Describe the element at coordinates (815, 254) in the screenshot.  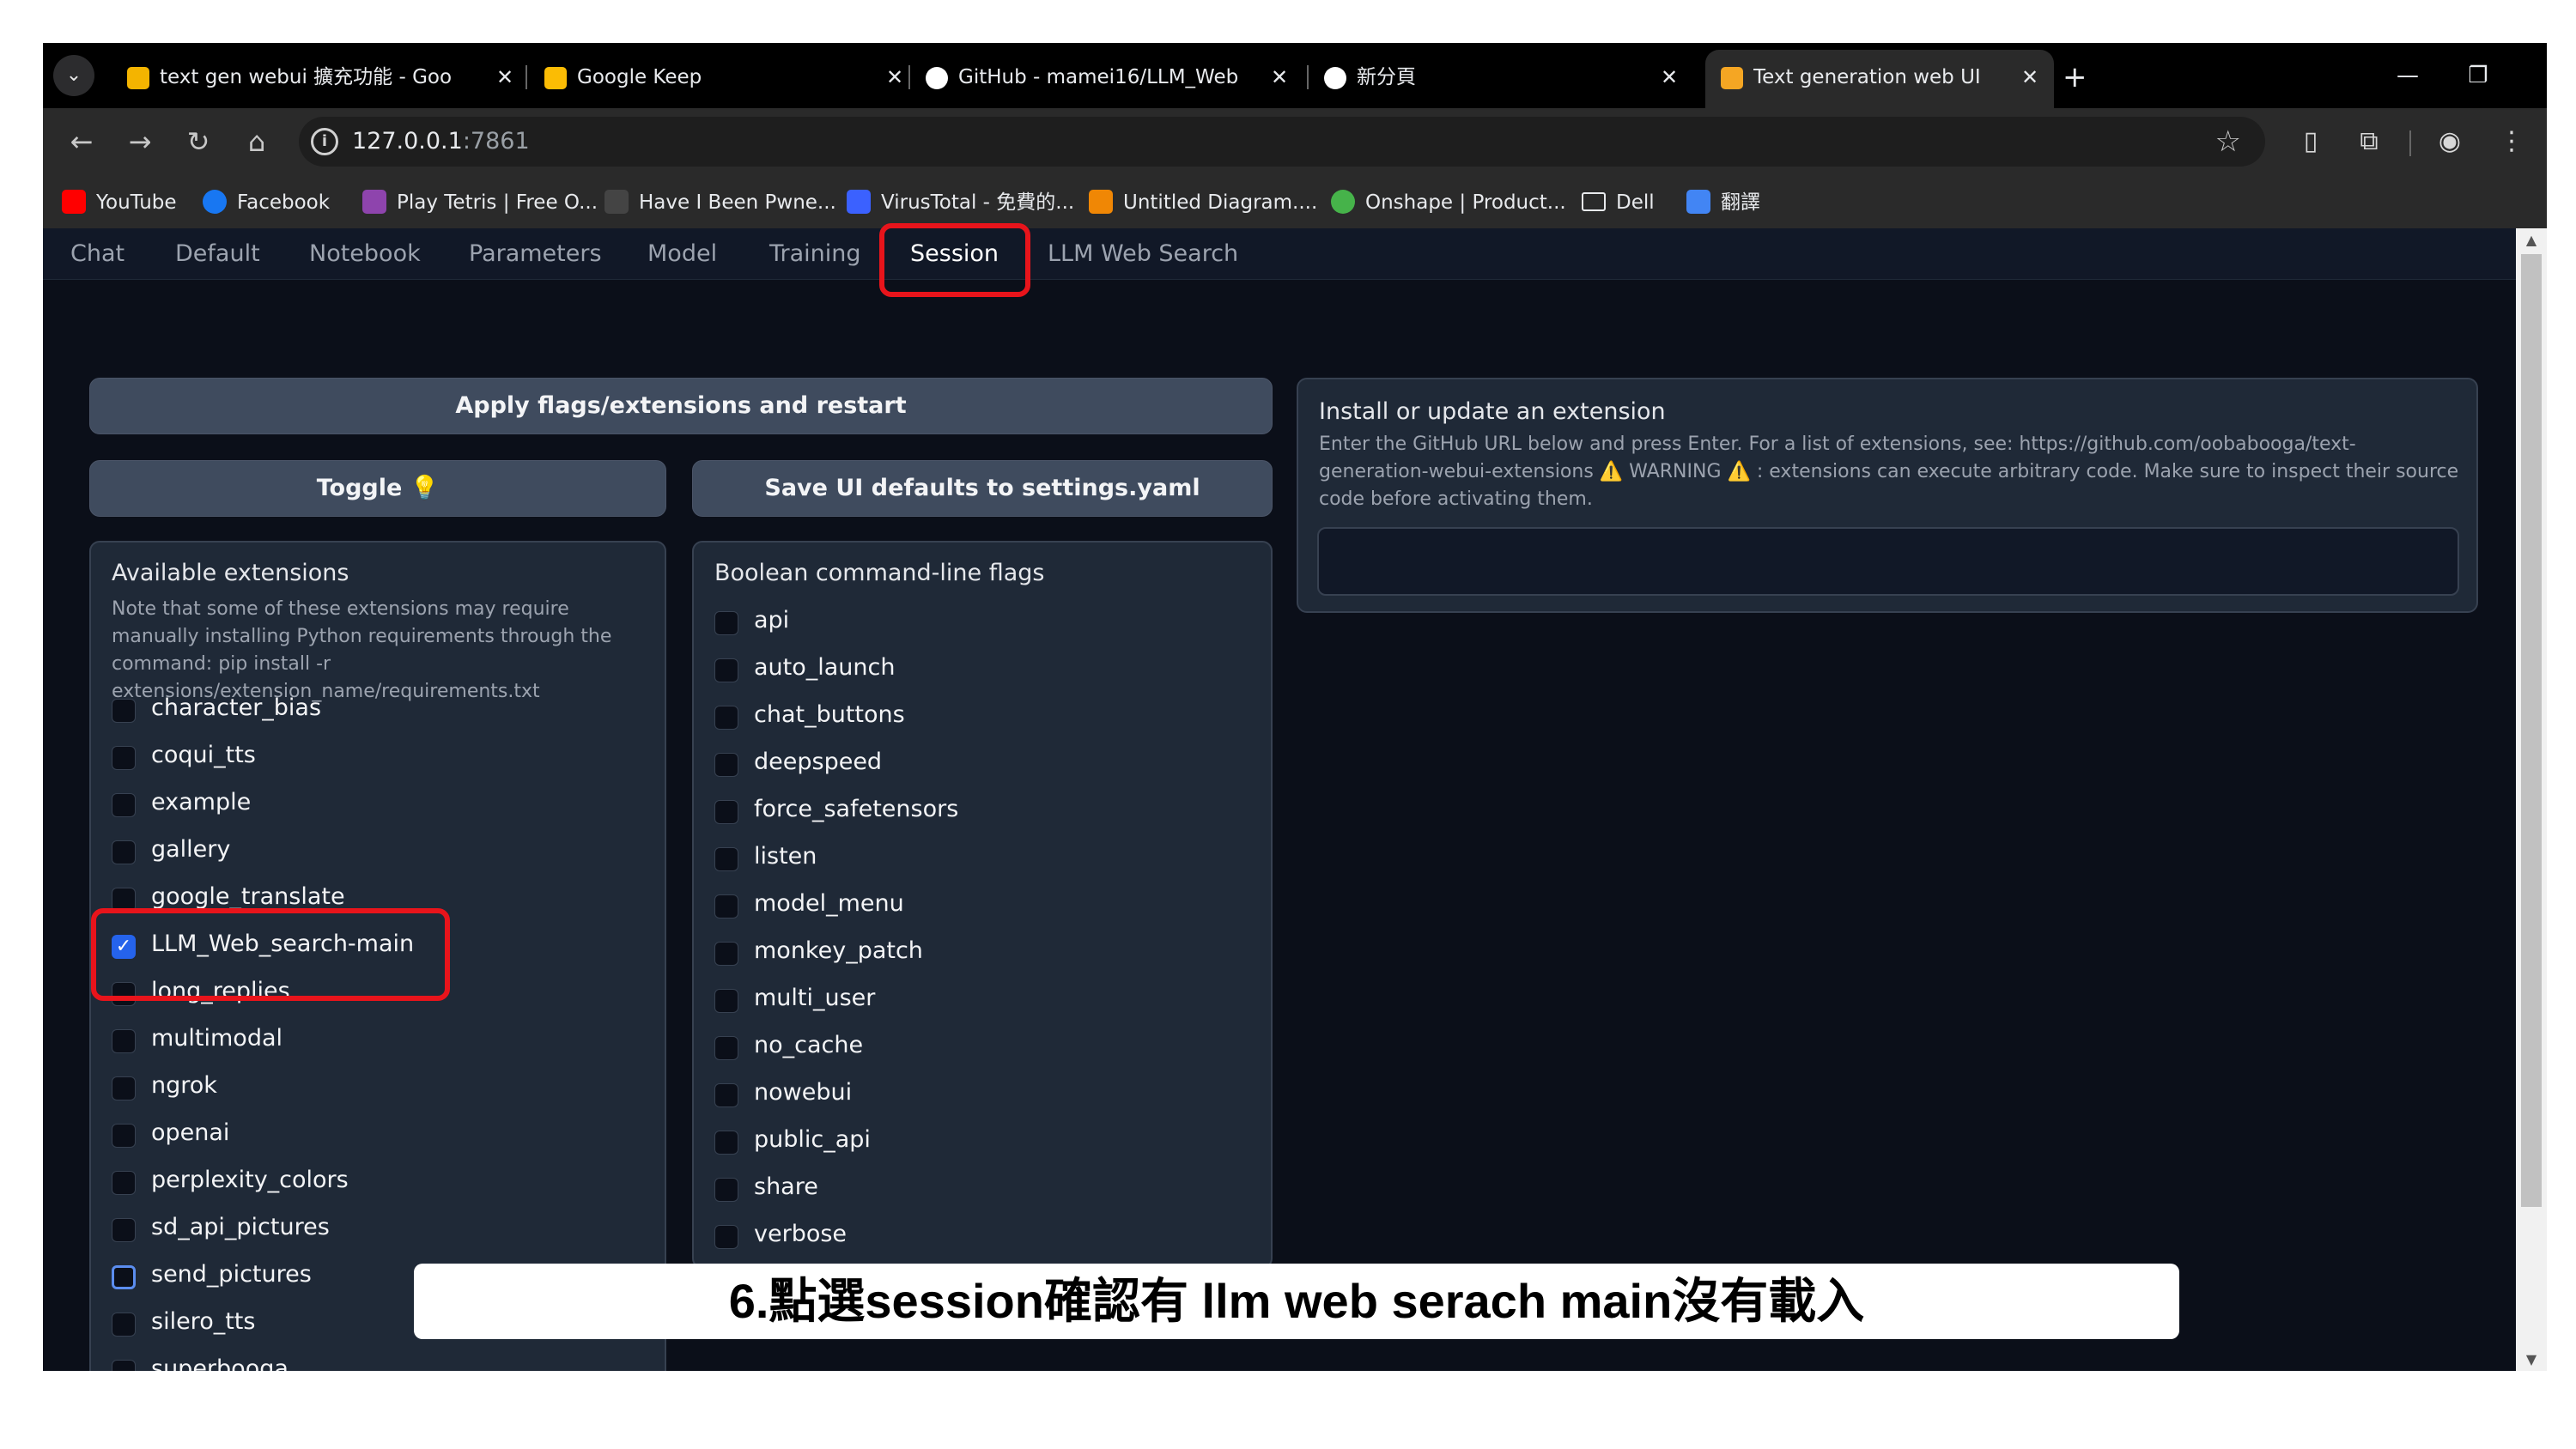
I see `tab-training: Training` at that location.